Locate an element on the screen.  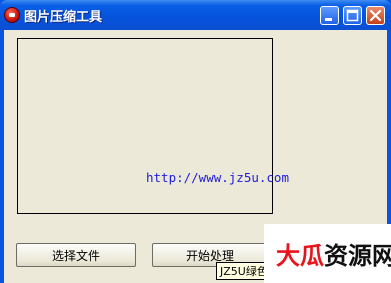
watermark-banner-text: 大瓜资源网 is located at coordinates (333, 253).